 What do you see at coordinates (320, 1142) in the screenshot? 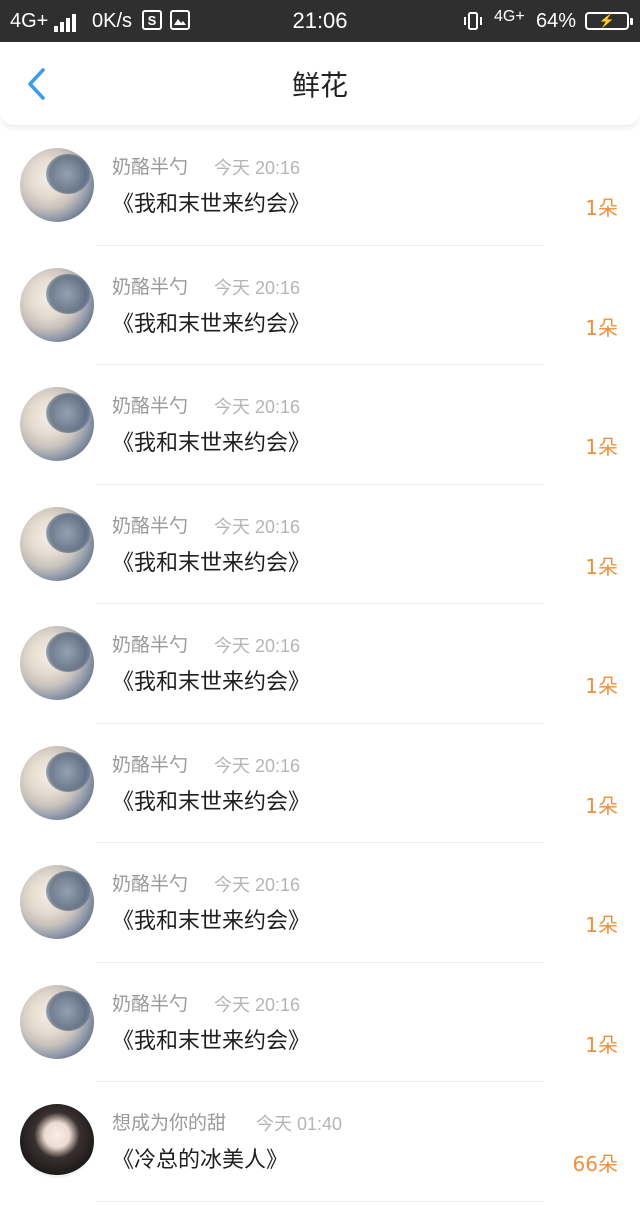
I see `list-item: 想成为你的甜 今天 01:40 《冷总的冰美人》 66朵` at bounding box center [320, 1142].